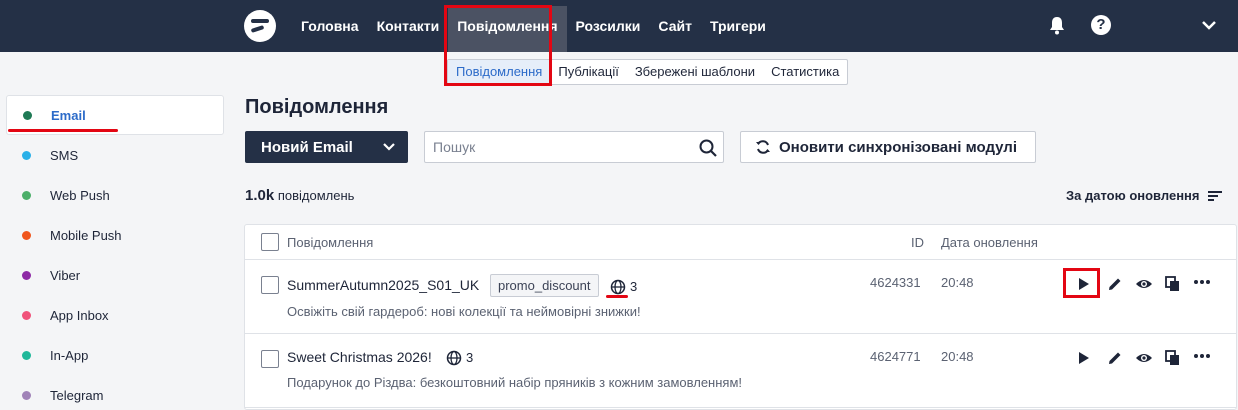  What do you see at coordinates (740, 242) in the screenshot?
I see `table-header: Повідомлення ID Дата оновлення` at bounding box center [740, 242].